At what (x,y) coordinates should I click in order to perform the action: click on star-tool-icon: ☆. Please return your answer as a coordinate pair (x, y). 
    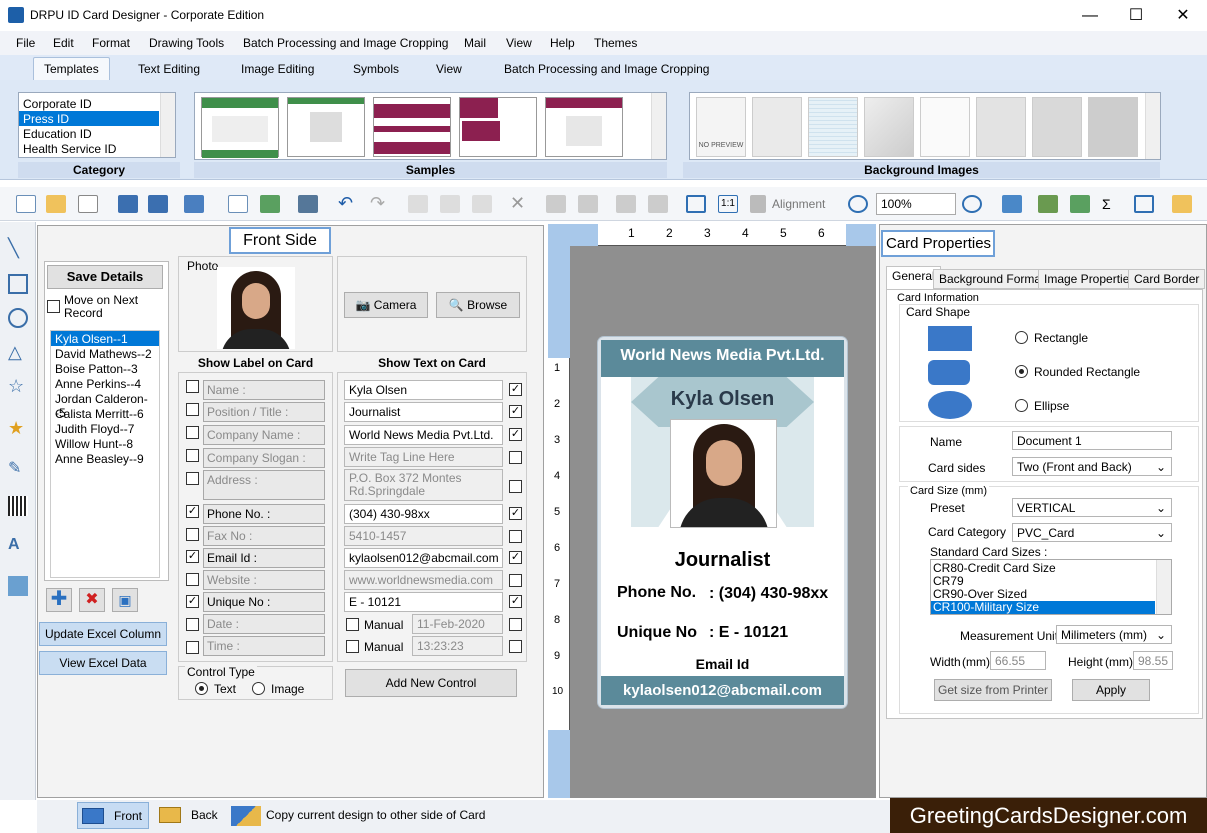
    Looking at the image, I should click on (18, 386).